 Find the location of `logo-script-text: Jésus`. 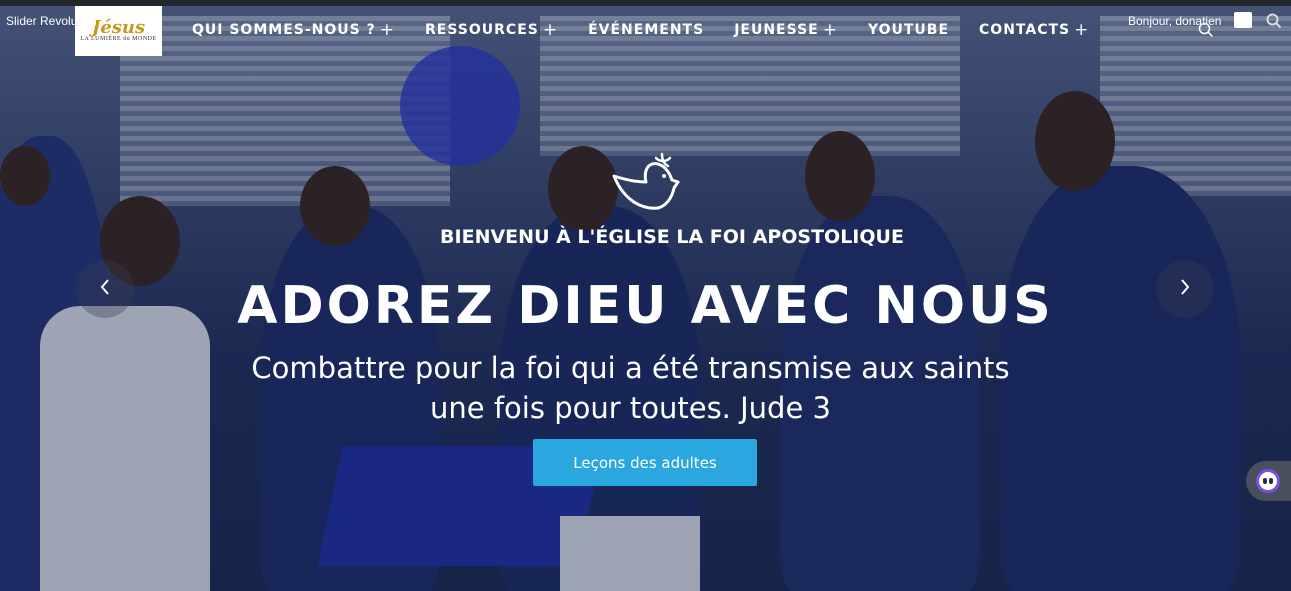

logo-script-text: Jésus is located at coordinates (118, 27).